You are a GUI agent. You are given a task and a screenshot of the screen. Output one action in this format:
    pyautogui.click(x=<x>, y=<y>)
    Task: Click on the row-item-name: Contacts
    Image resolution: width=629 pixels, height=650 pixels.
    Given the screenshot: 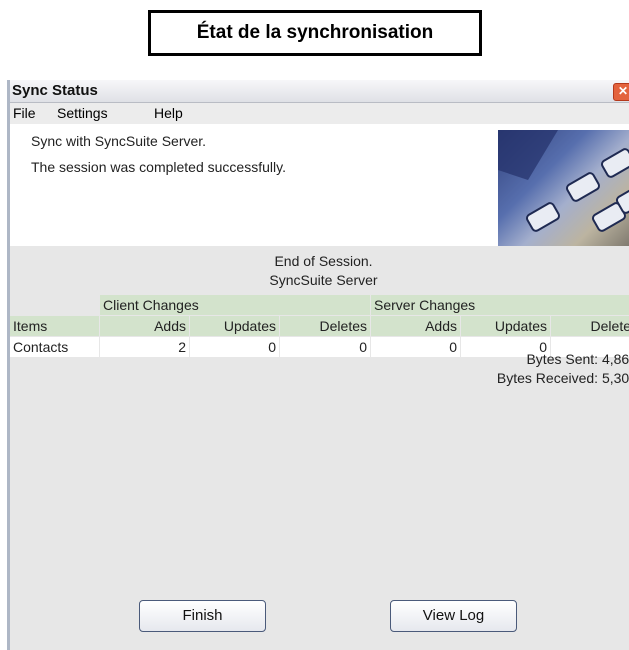 What is the action you would take?
    pyautogui.click(x=54, y=347)
    